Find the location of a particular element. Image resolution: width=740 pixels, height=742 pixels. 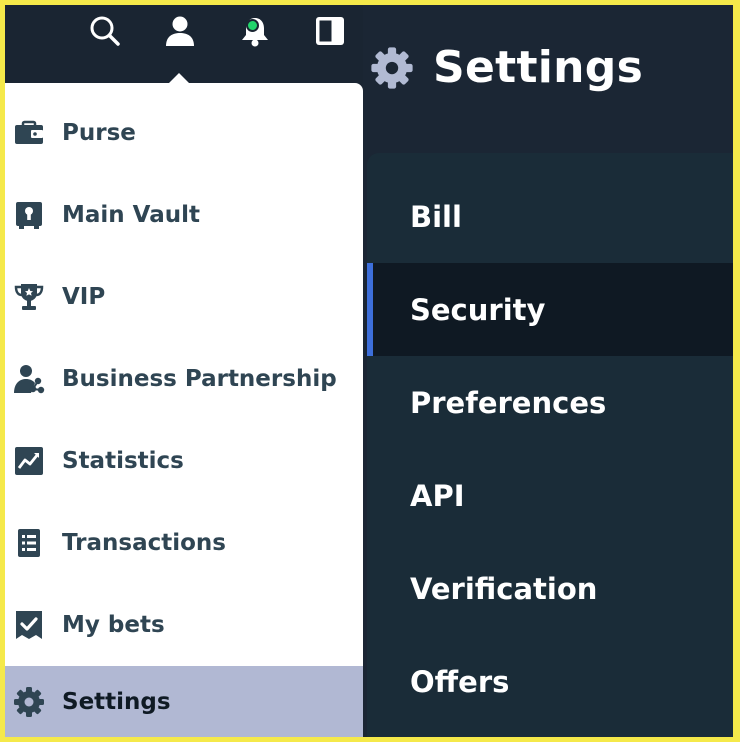

user-icon is located at coordinates (180, 31).